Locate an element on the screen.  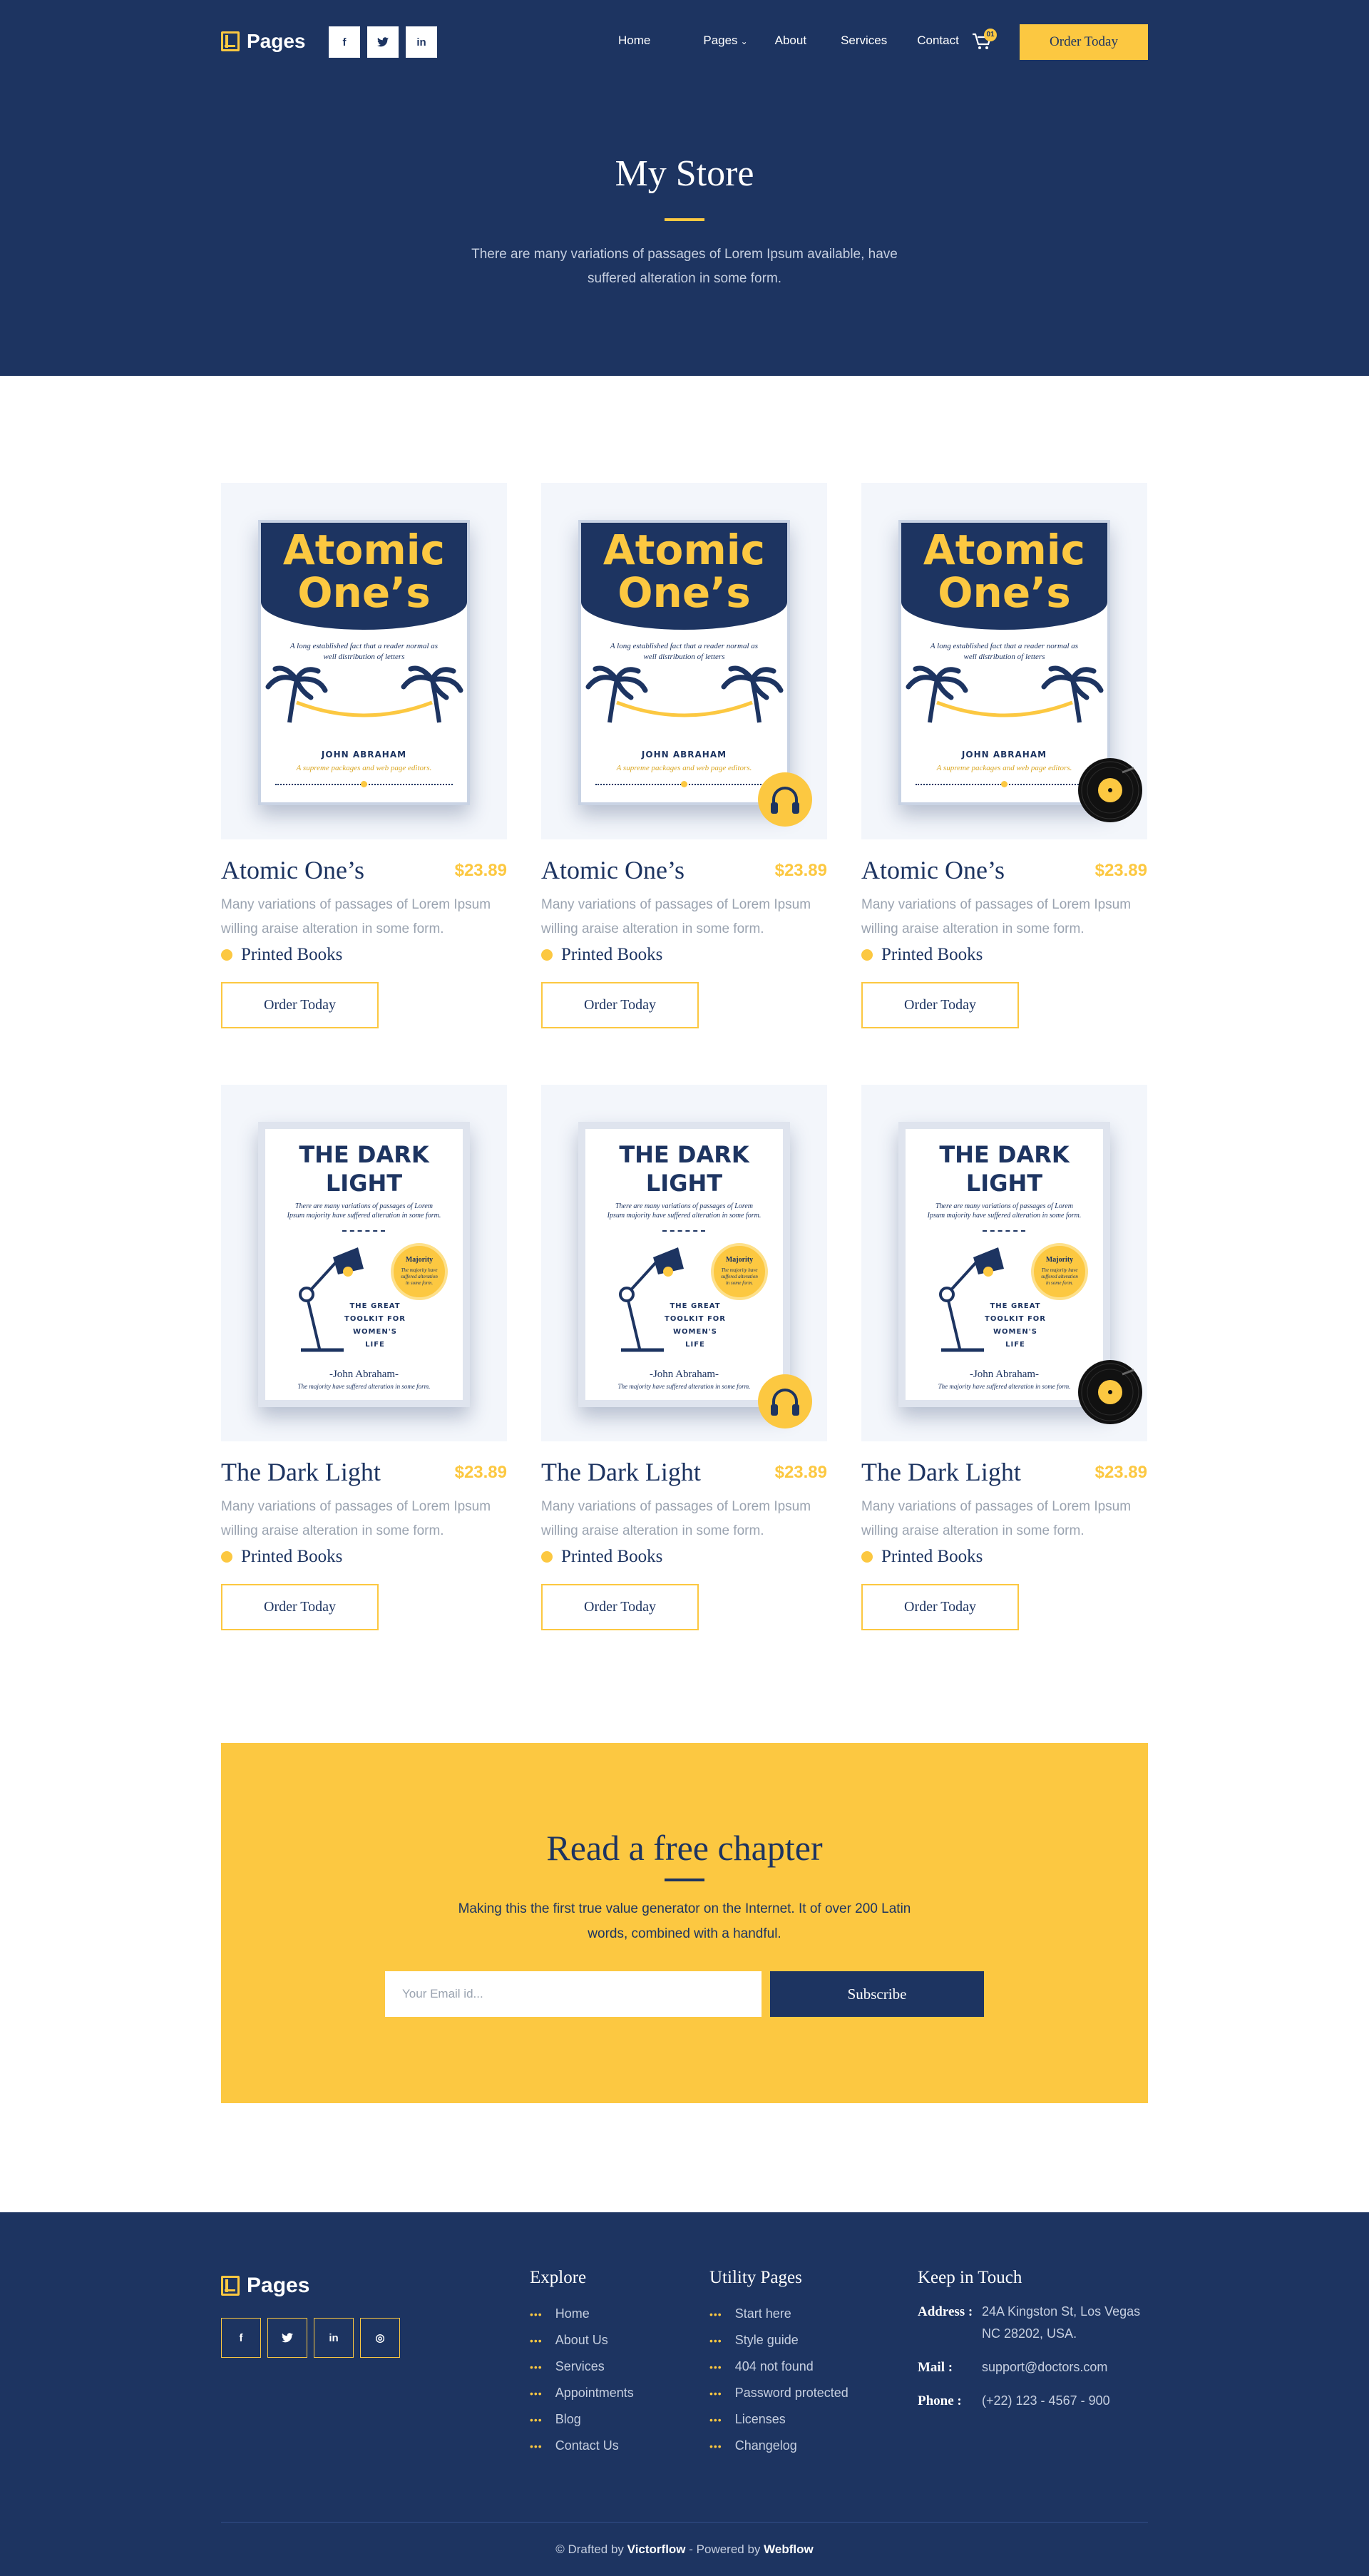
subscribe-button: Subscribe is located at coordinates (877, 1994).